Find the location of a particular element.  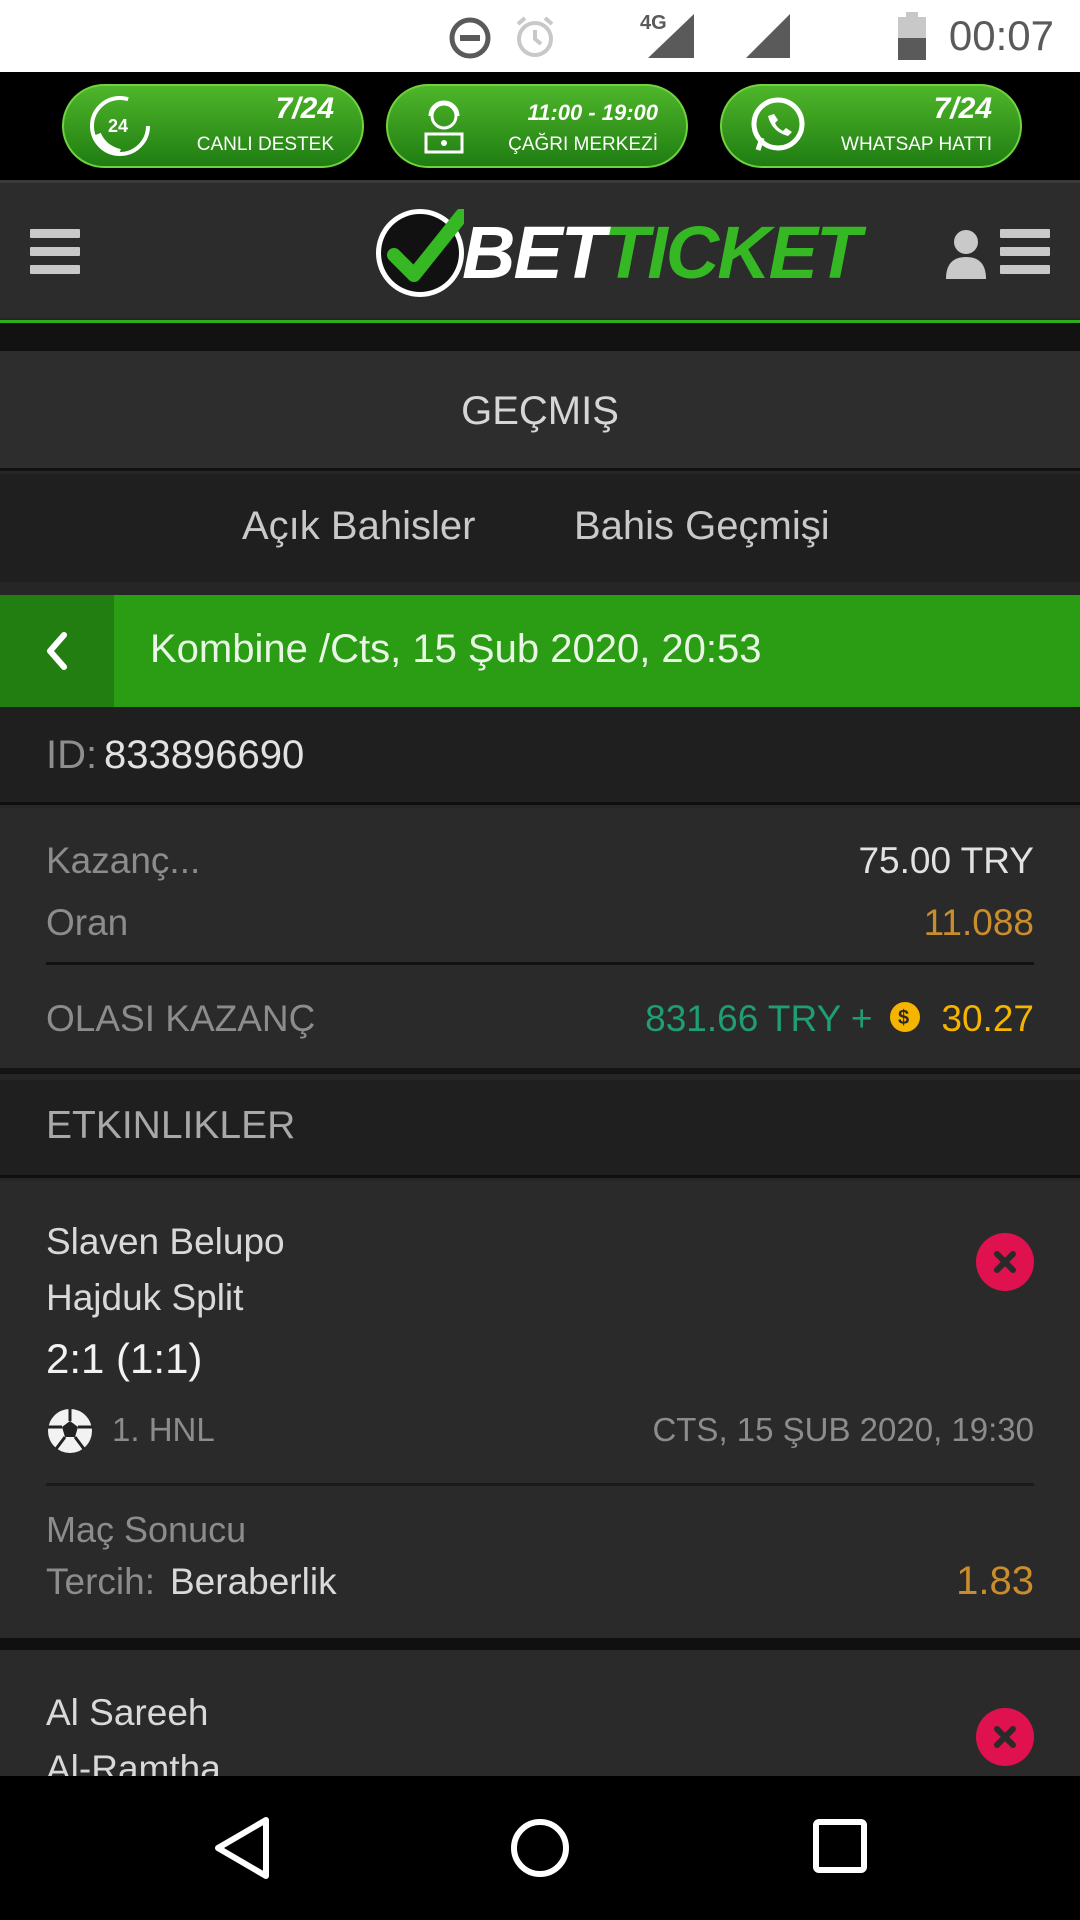

promo-hours: 11:00 - 19:00 is located at coordinates (592, 112).